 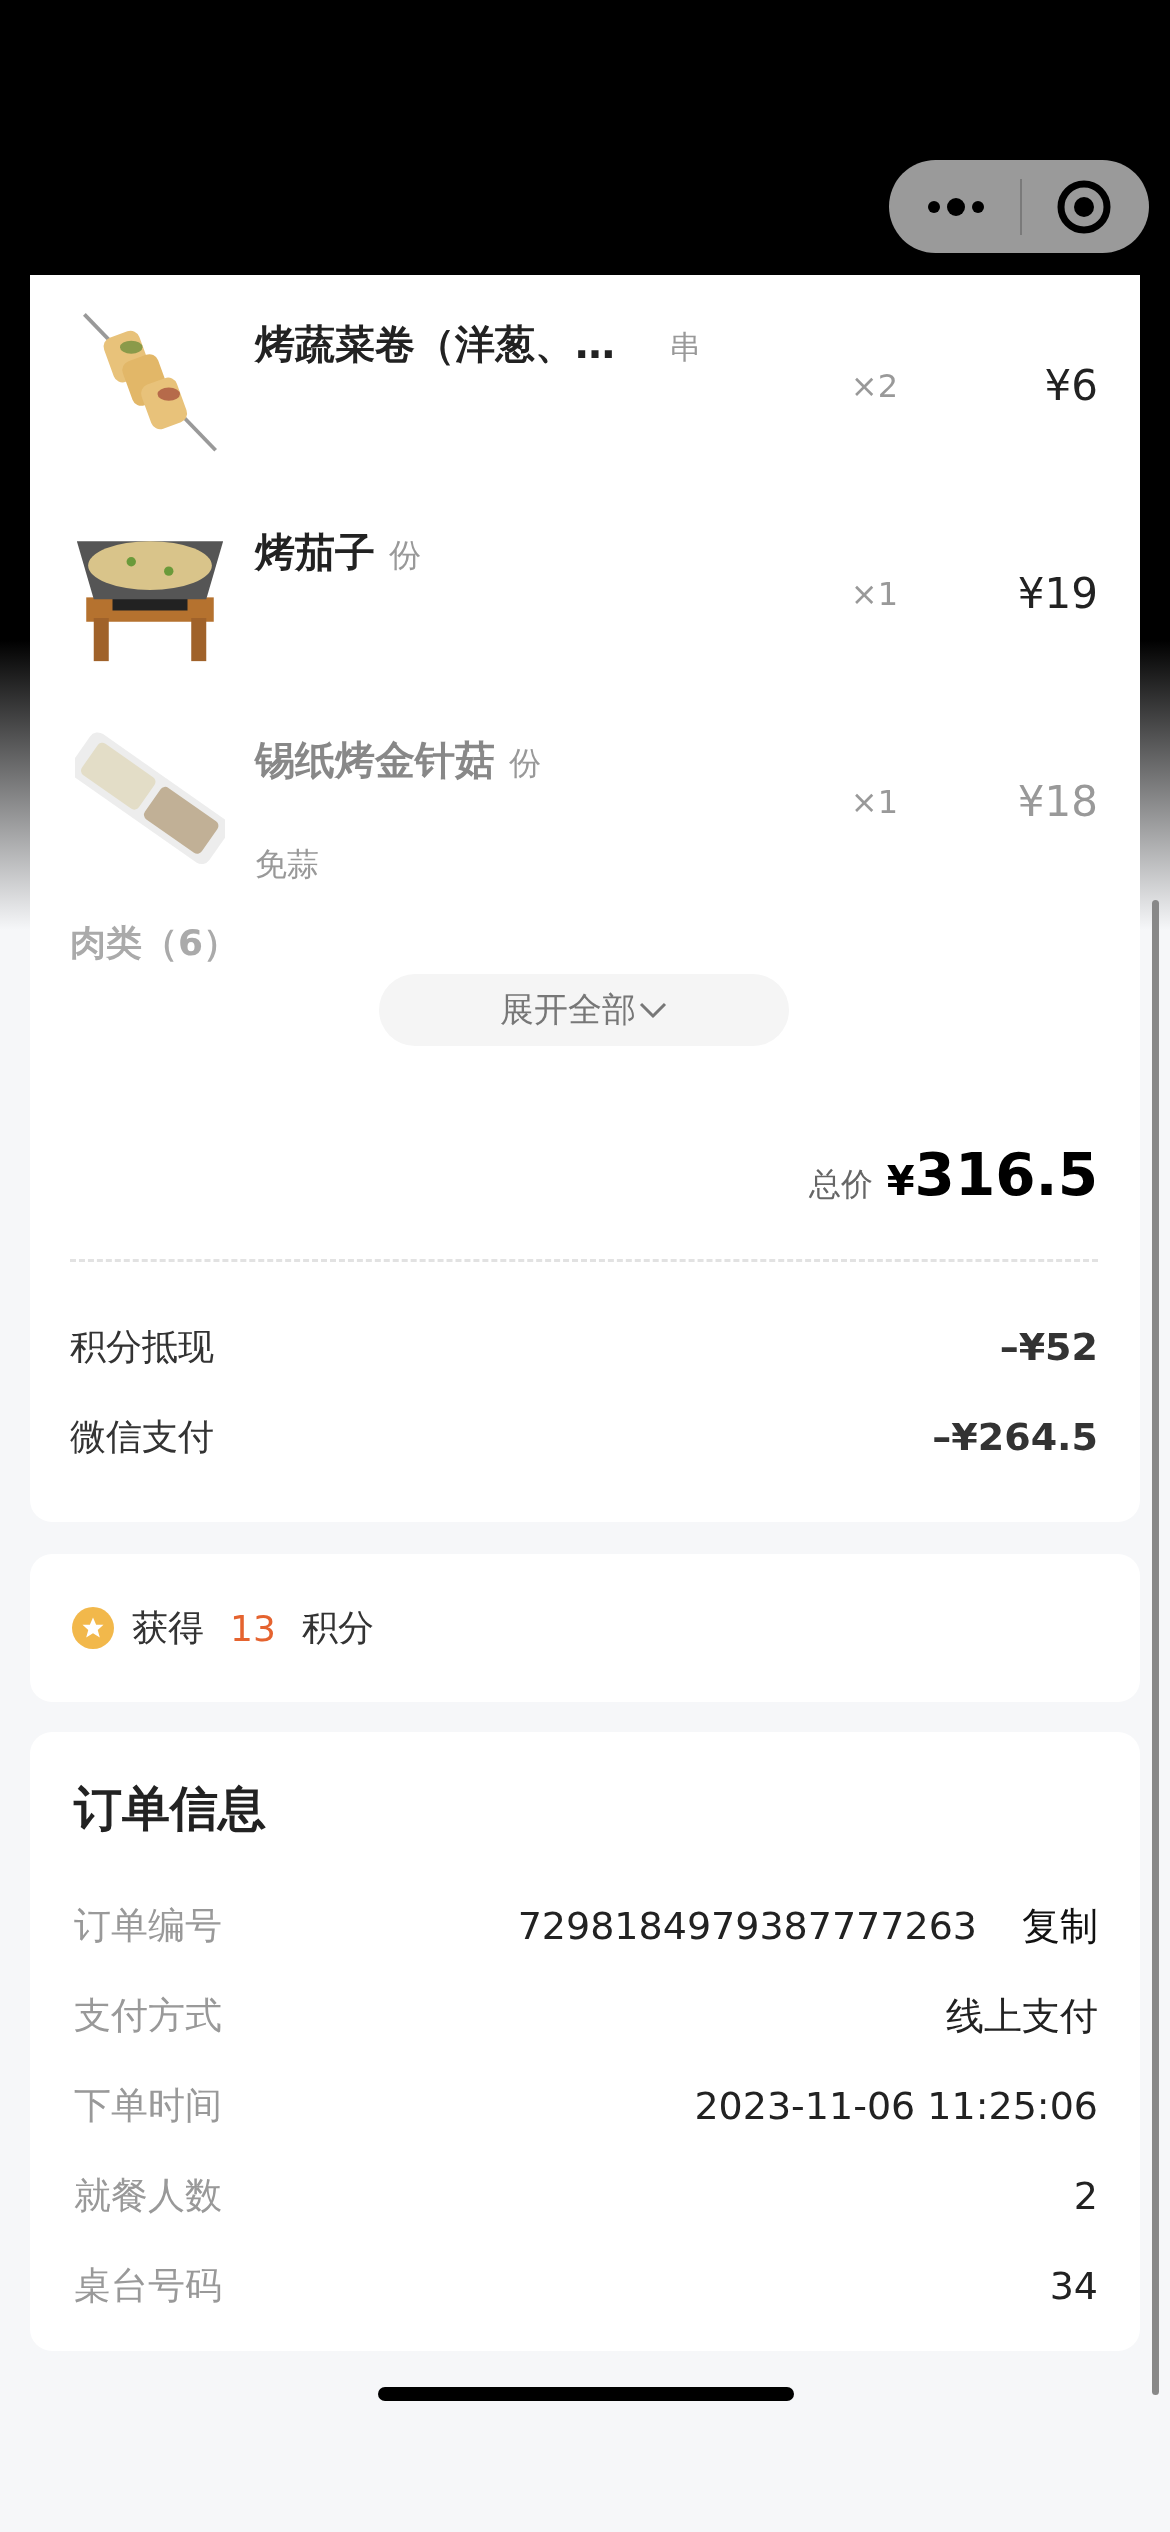 What do you see at coordinates (142, 1346) in the screenshot?
I see `payment-label: 积分抵现` at bounding box center [142, 1346].